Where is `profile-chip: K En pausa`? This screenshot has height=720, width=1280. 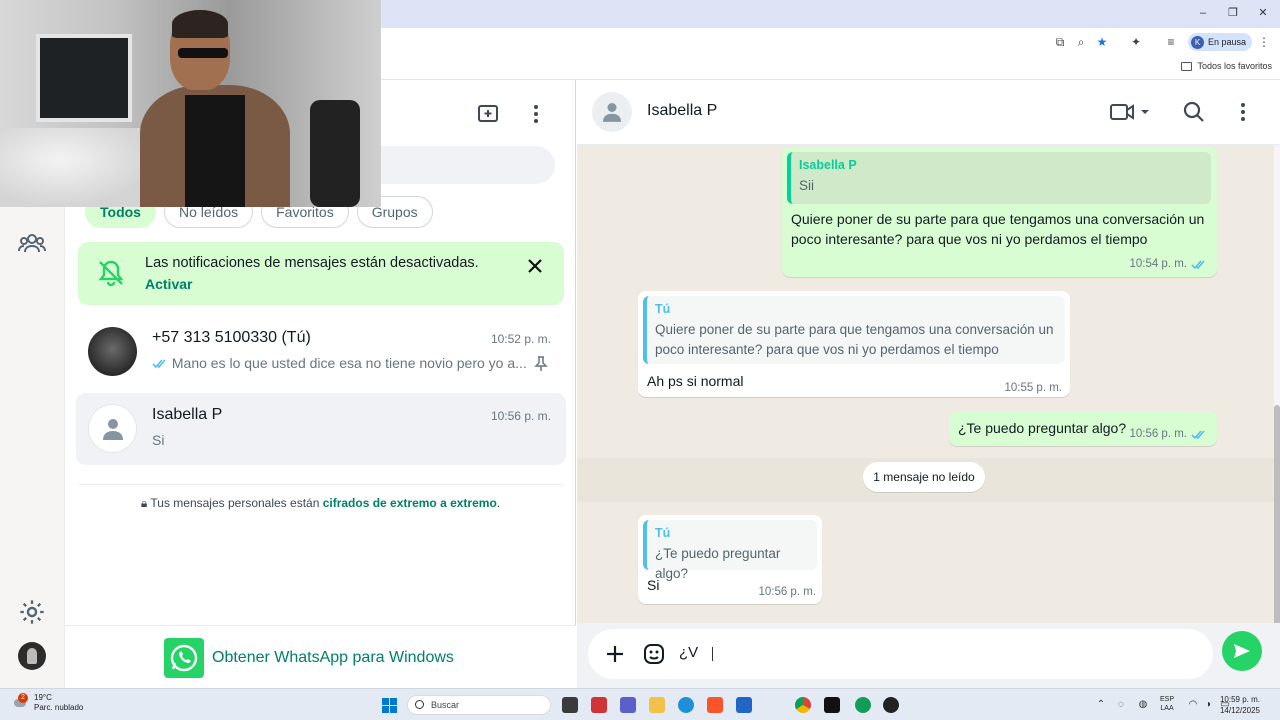 profile-chip: K En pausa is located at coordinates (1220, 42).